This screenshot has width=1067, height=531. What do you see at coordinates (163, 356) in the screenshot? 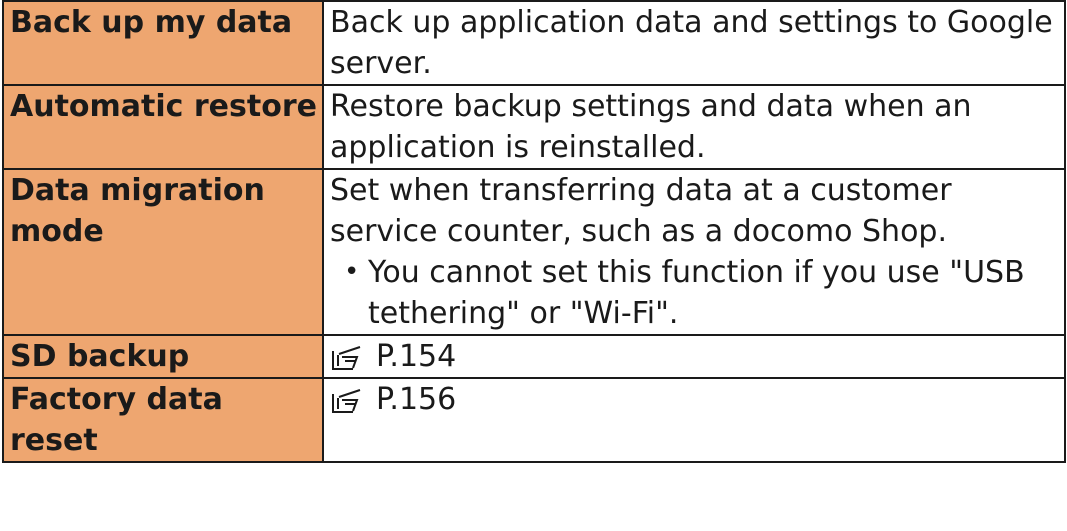
I see `row-label: SD backup` at bounding box center [163, 356].